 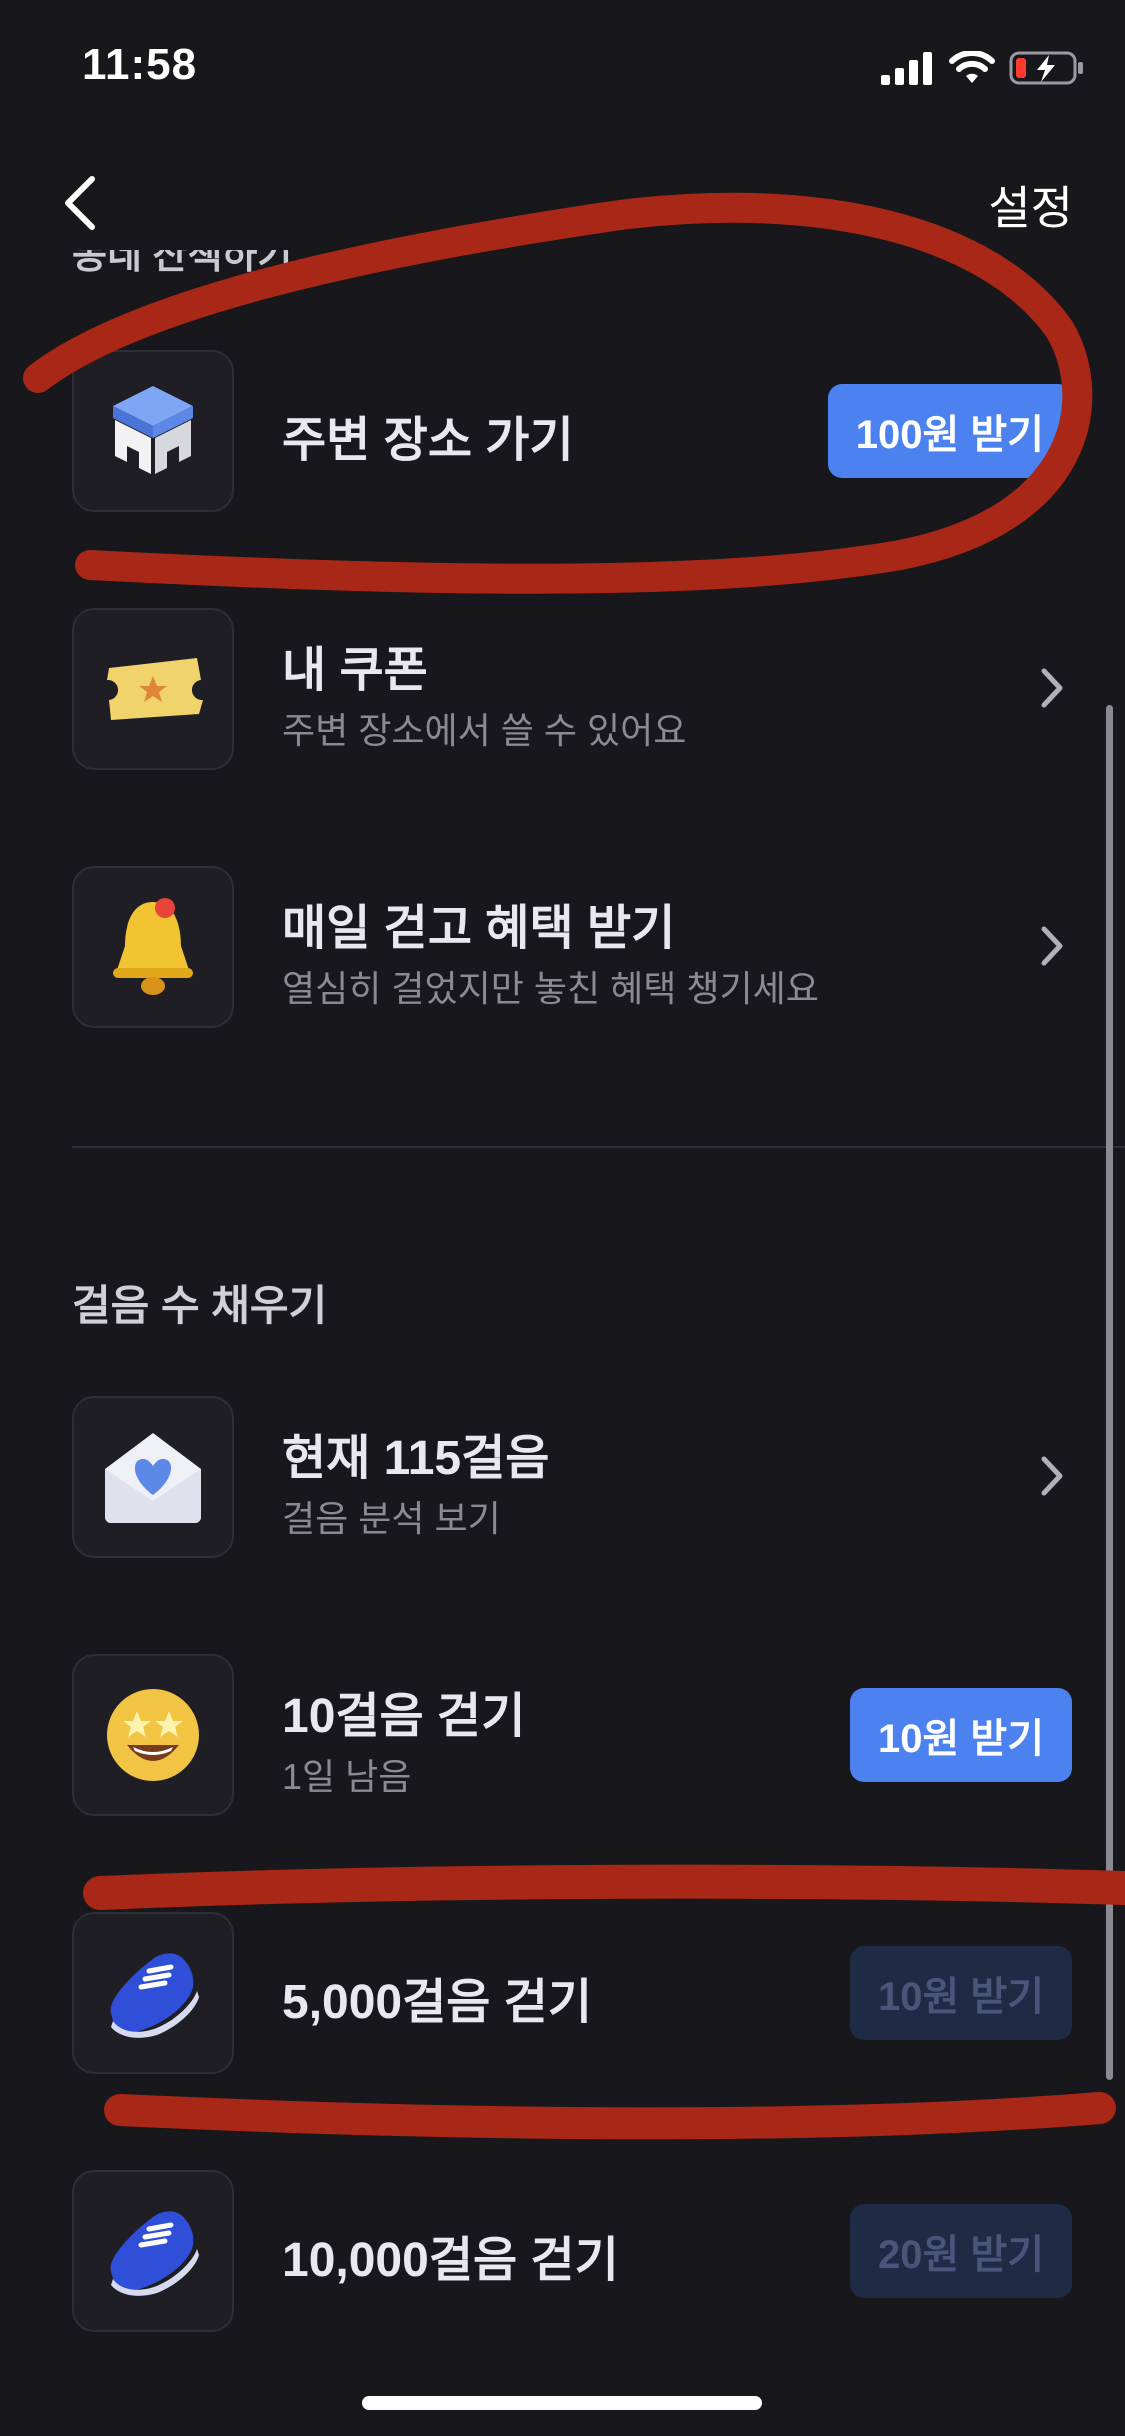 I want to click on list-item-daily-benefits: 매일 걷고 혜택 받기 열심히 걸었지만 놓친 혜택 챙기세요, so click(x=572, y=947).